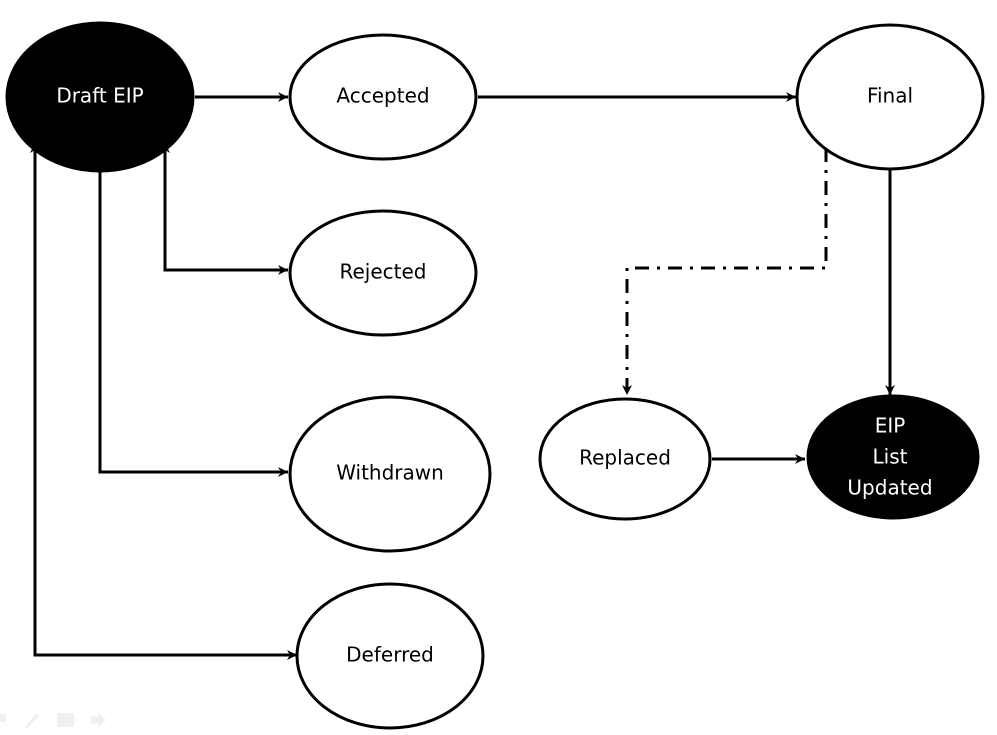  I want to click on next-arrow-icon, so click(98, 720).